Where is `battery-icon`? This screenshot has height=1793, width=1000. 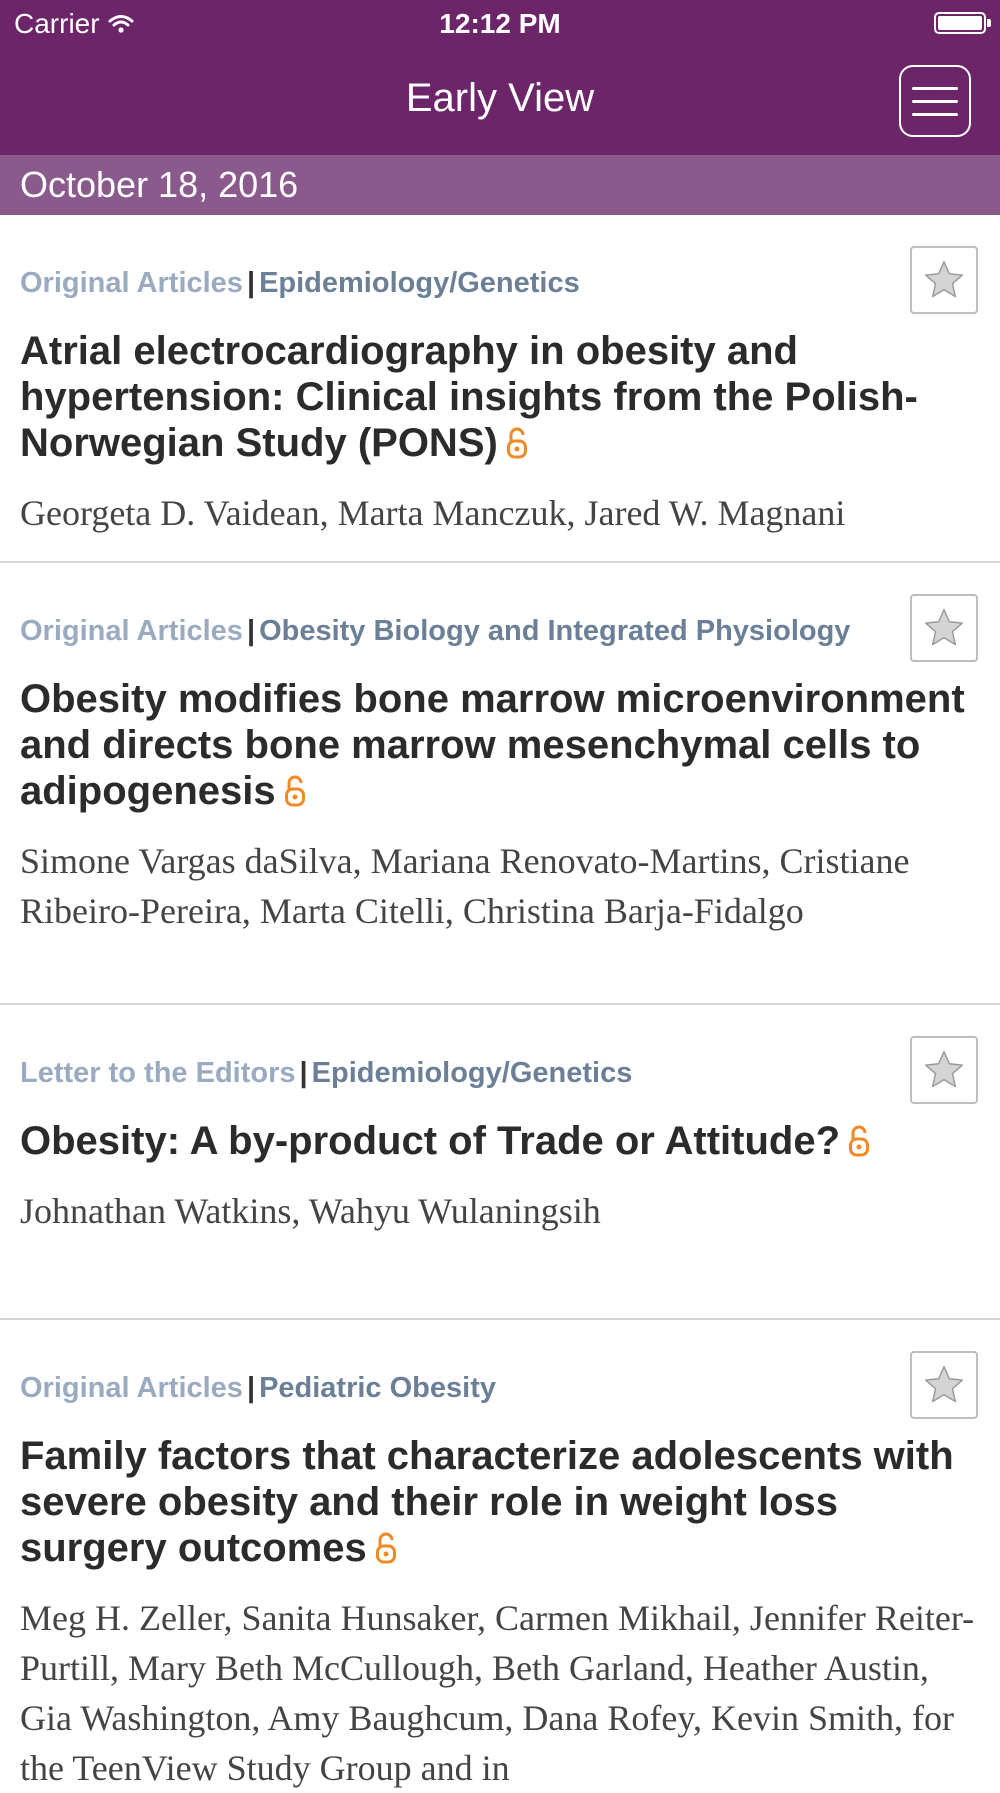 battery-icon is located at coordinates (962, 23).